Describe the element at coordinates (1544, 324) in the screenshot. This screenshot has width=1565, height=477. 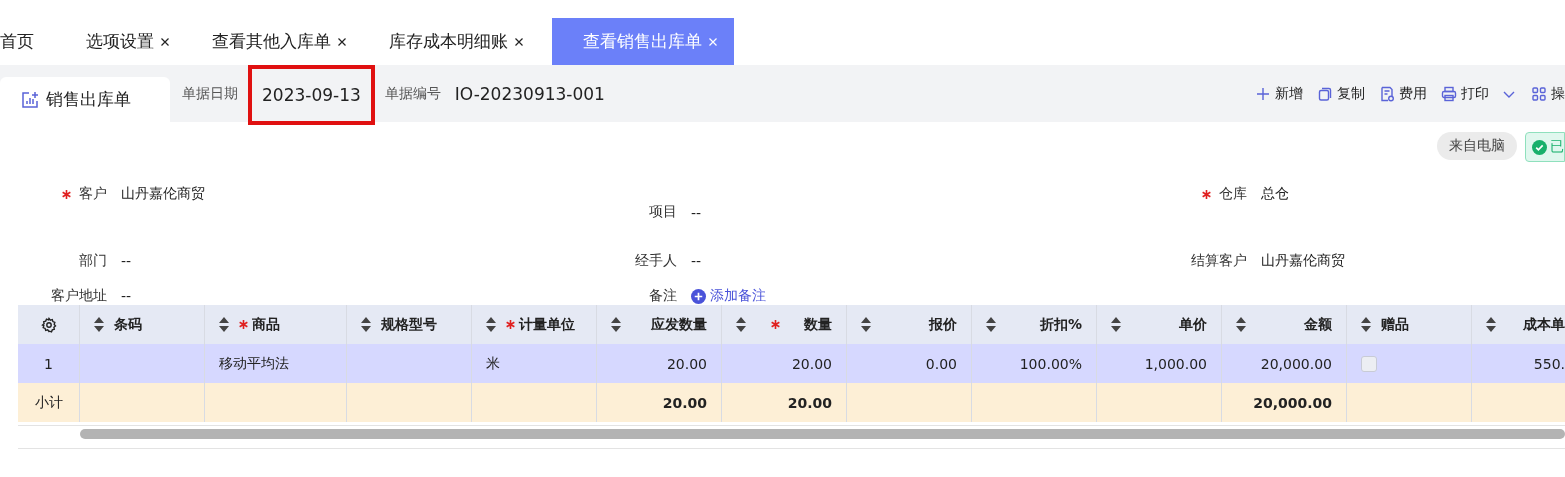
I see `column-header: 成本单` at that location.